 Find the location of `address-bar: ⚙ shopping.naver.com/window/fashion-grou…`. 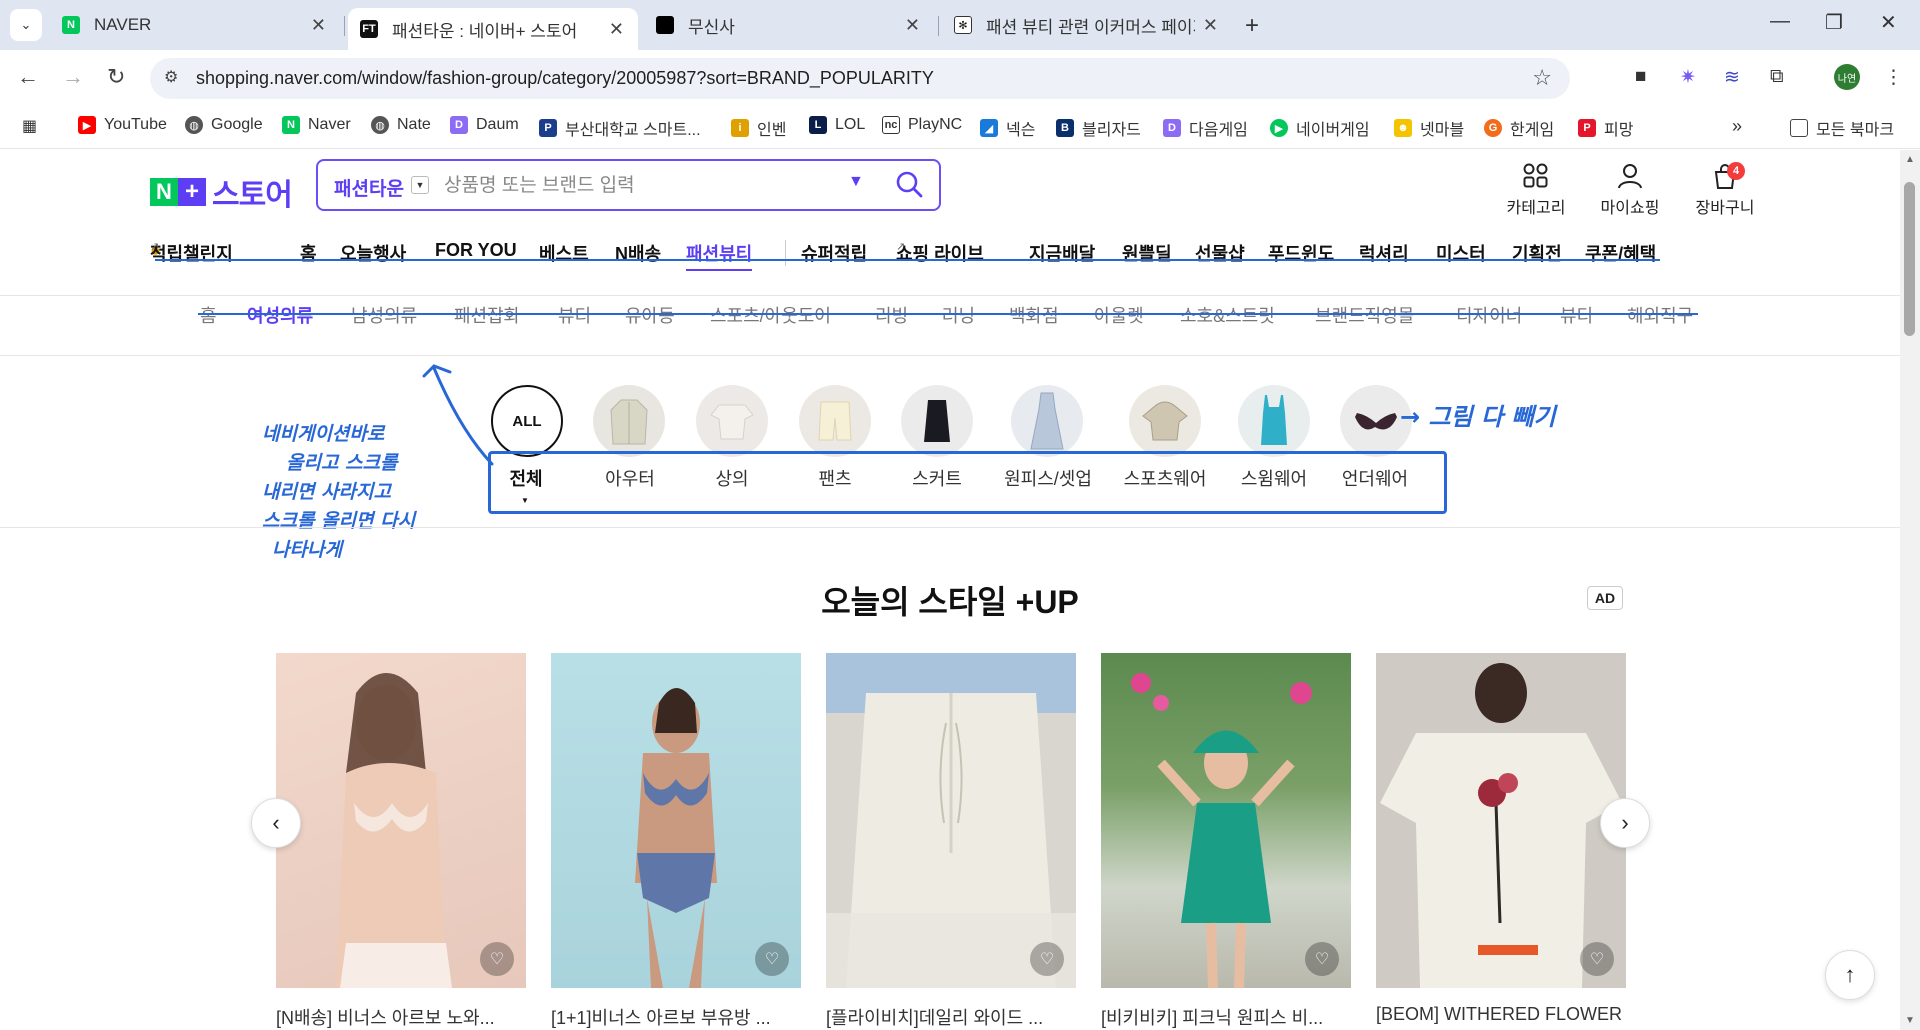

address-bar: ⚙ shopping.naver.com/window/fashion-grou… is located at coordinates (860, 78).